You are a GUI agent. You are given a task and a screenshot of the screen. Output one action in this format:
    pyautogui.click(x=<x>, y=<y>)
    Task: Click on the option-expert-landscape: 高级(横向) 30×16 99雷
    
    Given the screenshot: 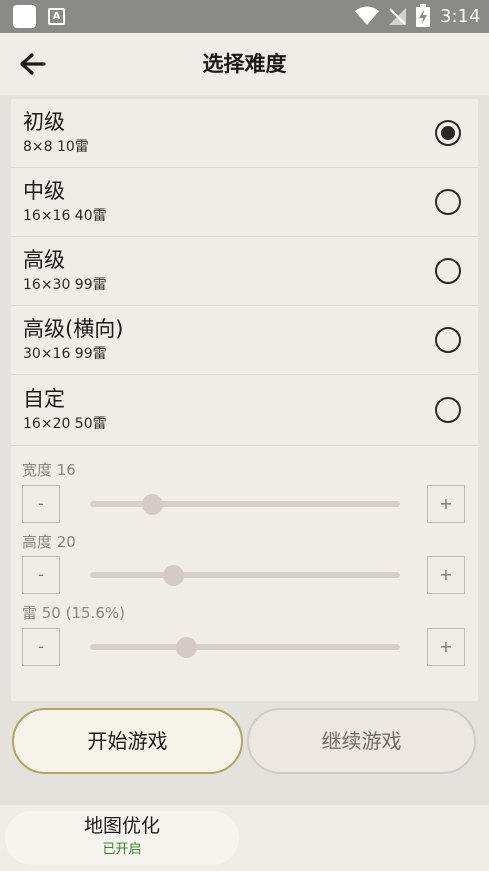 What is the action you would take?
    pyautogui.click(x=244, y=340)
    